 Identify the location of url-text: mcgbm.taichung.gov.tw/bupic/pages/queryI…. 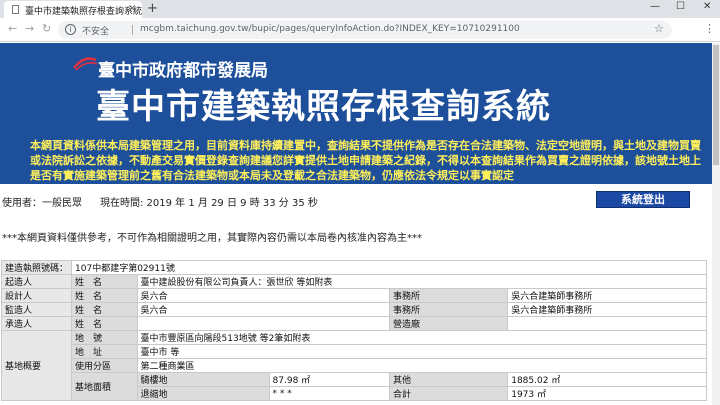
(330, 29).